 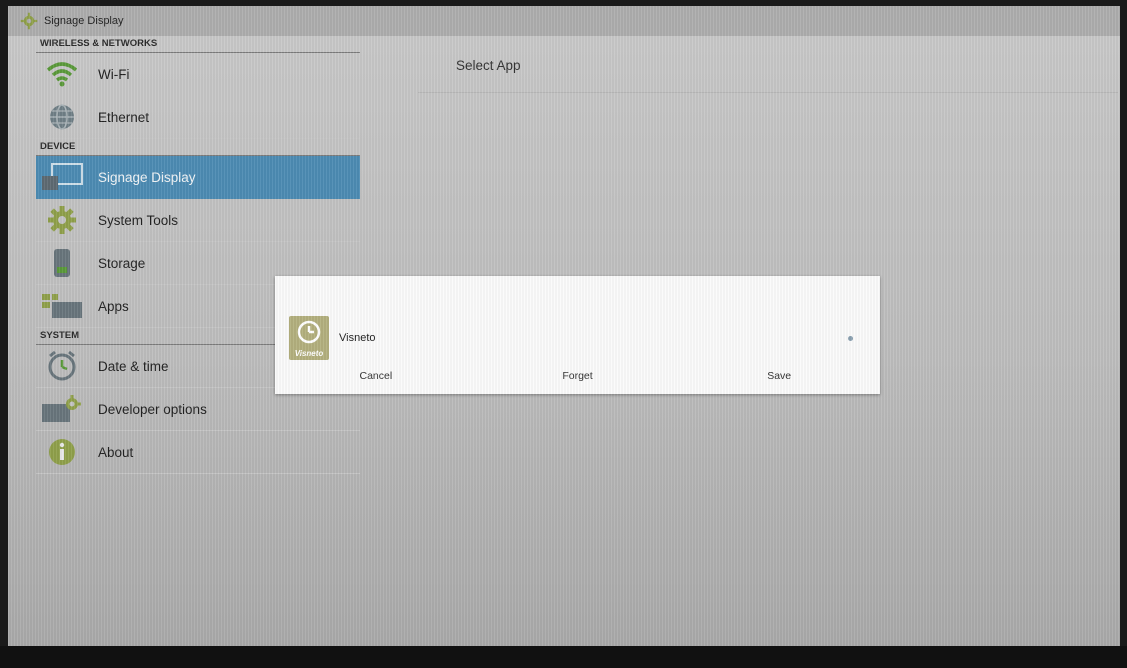 What do you see at coordinates (84, 21) in the screenshot?
I see `window-title: Signage Display` at bounding box center [84, 21].